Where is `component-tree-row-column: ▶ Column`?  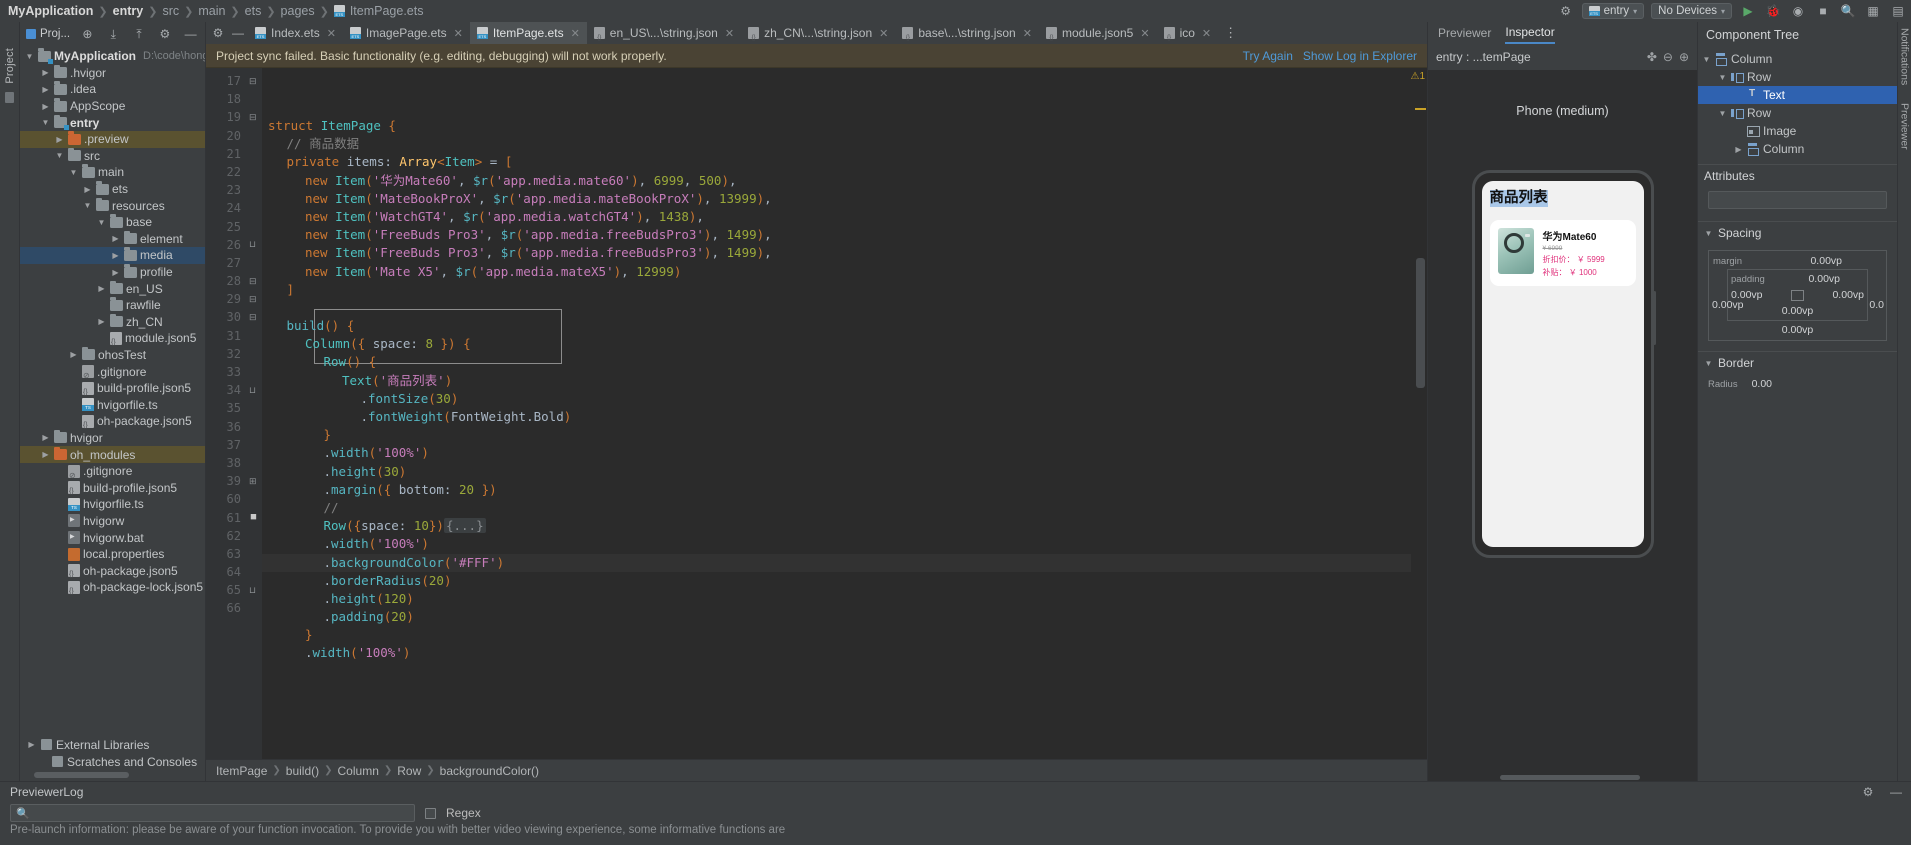
component-tree-row-column: ▶ Column is located at coordinates (1797, 149).